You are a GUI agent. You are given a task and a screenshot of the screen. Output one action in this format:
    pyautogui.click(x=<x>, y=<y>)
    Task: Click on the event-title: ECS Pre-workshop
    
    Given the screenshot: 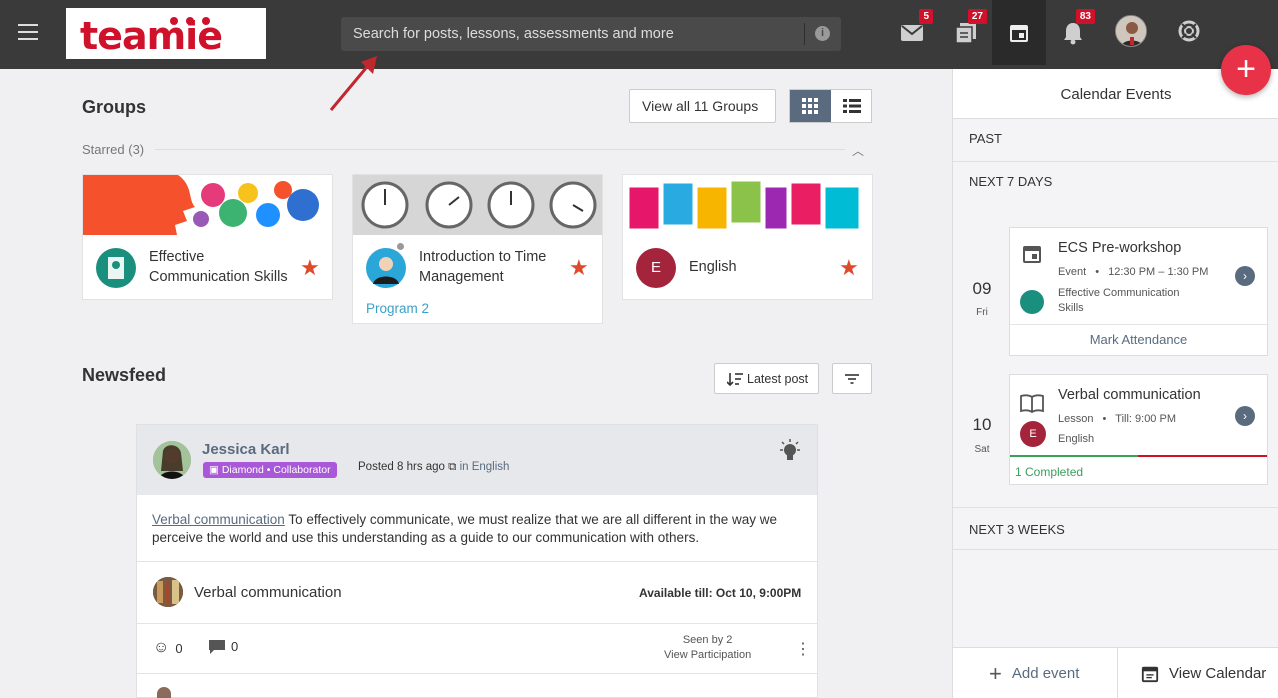 What is the action you would take?
    pyautogui.click(x=1119, y=248)
    